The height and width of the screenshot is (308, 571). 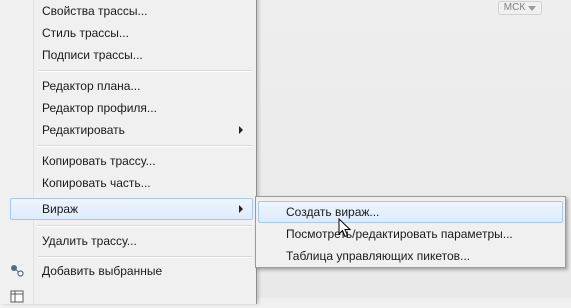 What do you see at coordinates (532, 8) in the screenshot?
I see `chevron-down-icon` at bounding box center [532, 8].